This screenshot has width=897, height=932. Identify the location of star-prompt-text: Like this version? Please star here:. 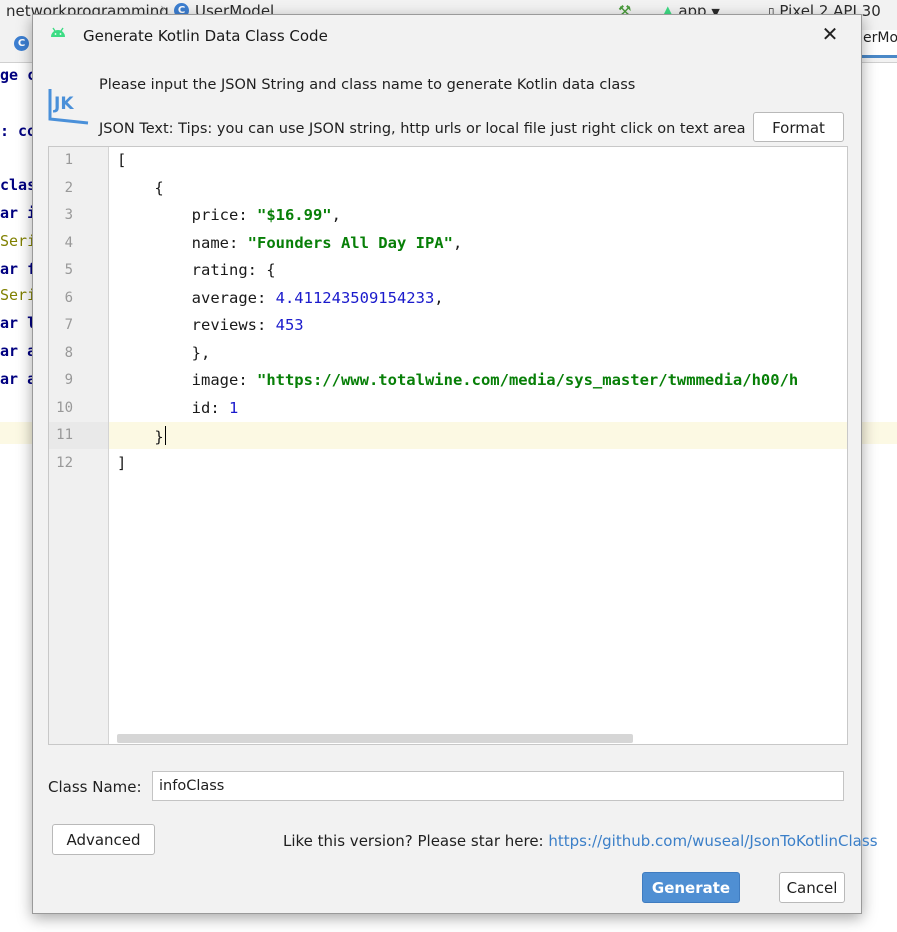
(416, 841).